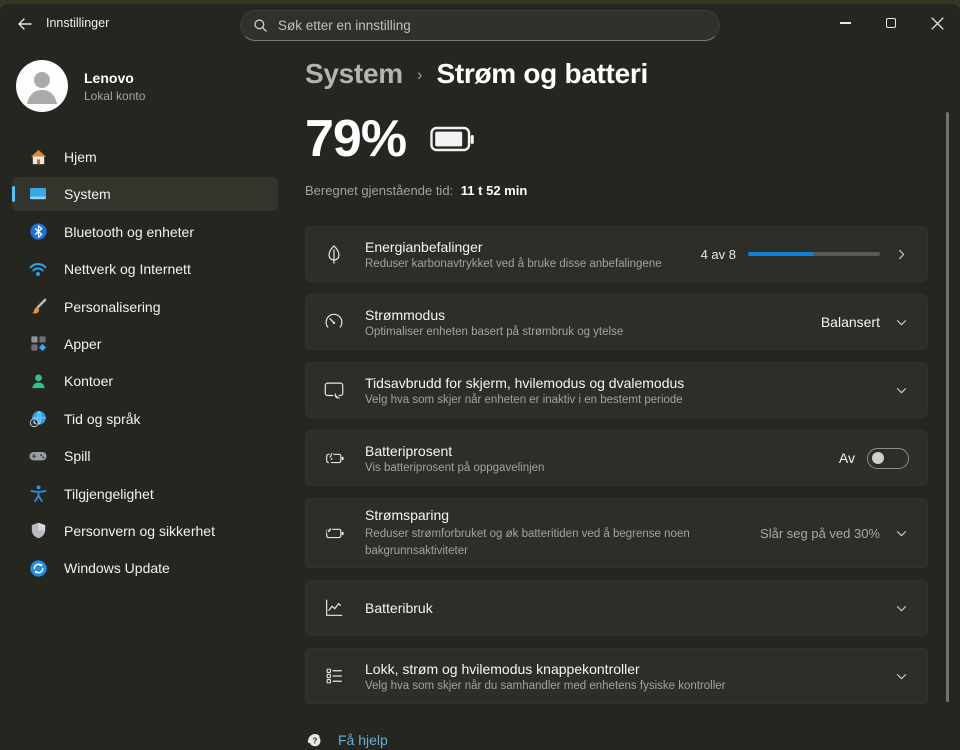  Describe the element at coordinates (38, 344) in the screenshot. I see `apps-icon` at that location.